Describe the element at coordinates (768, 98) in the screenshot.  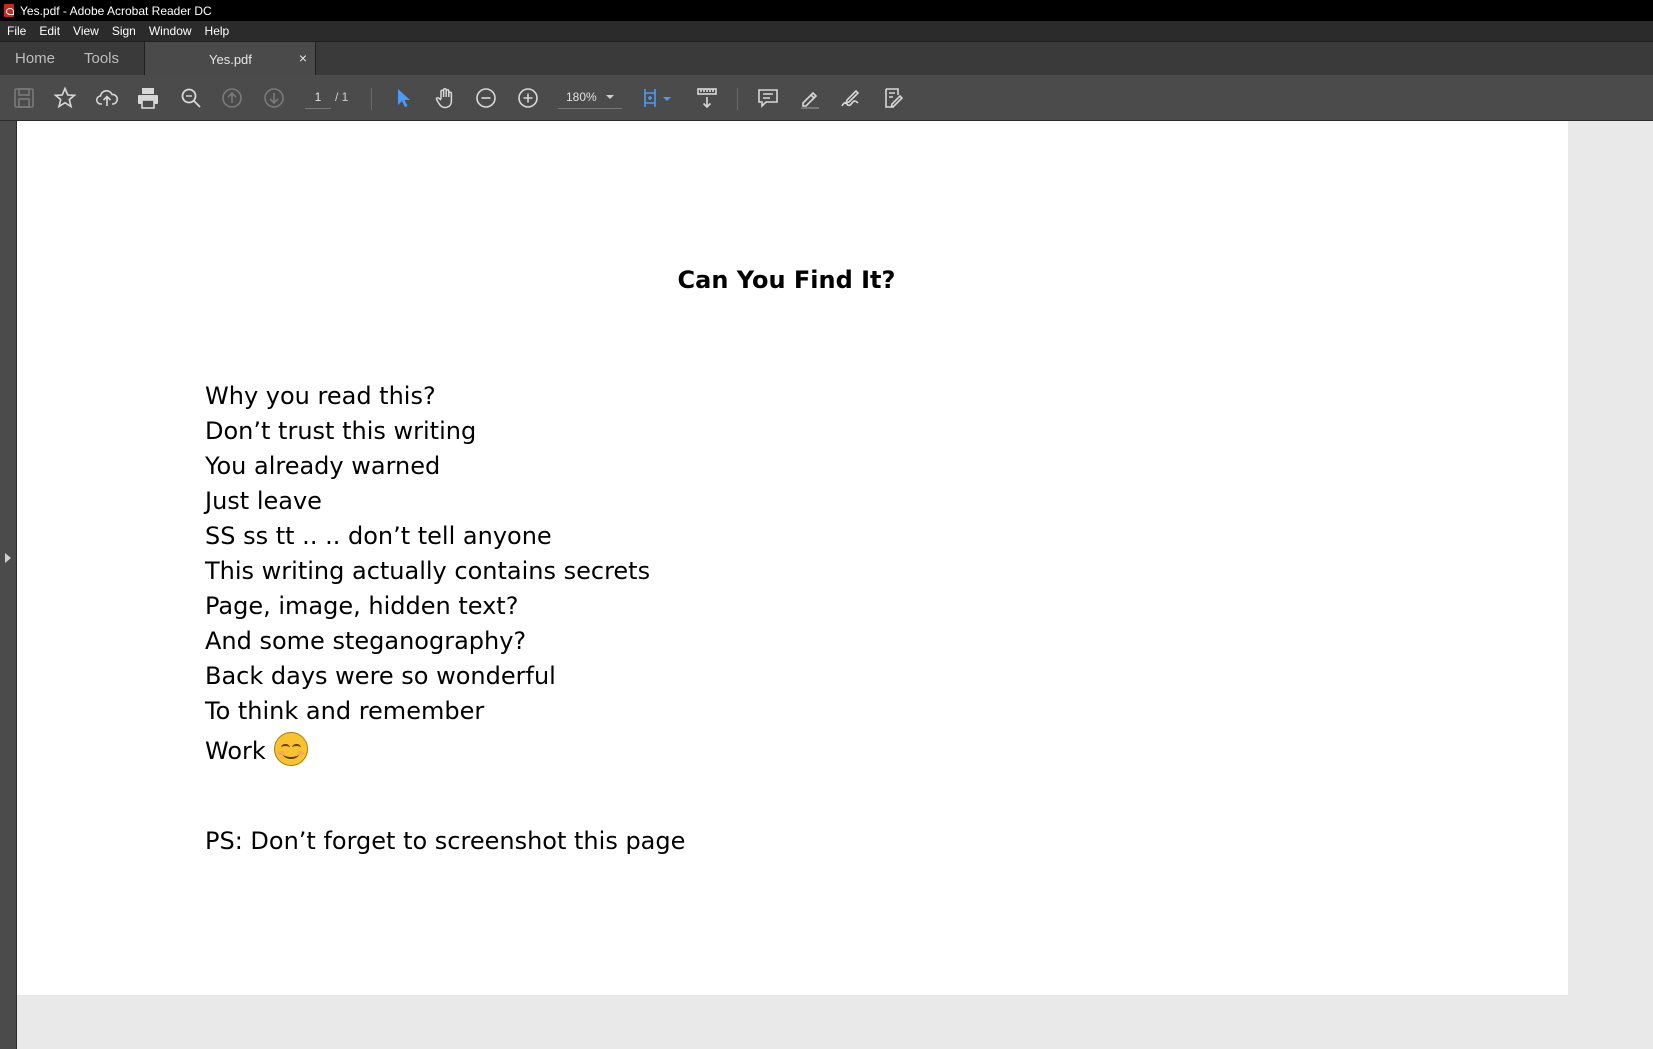
I see `comment-icon` at that location.